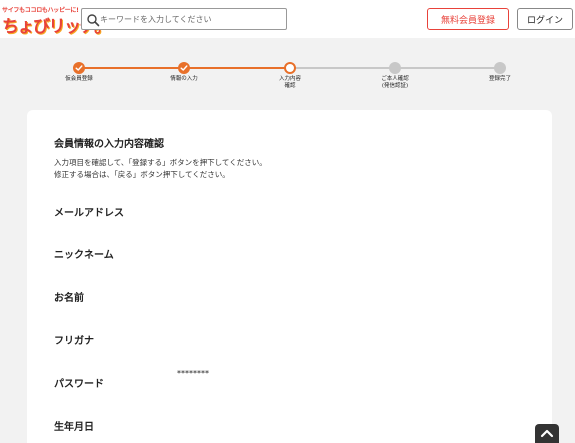  Describe the element at coordinates (289, 82) in the screenshot. I see `step-3-label: 入力内容 確認` at that location.